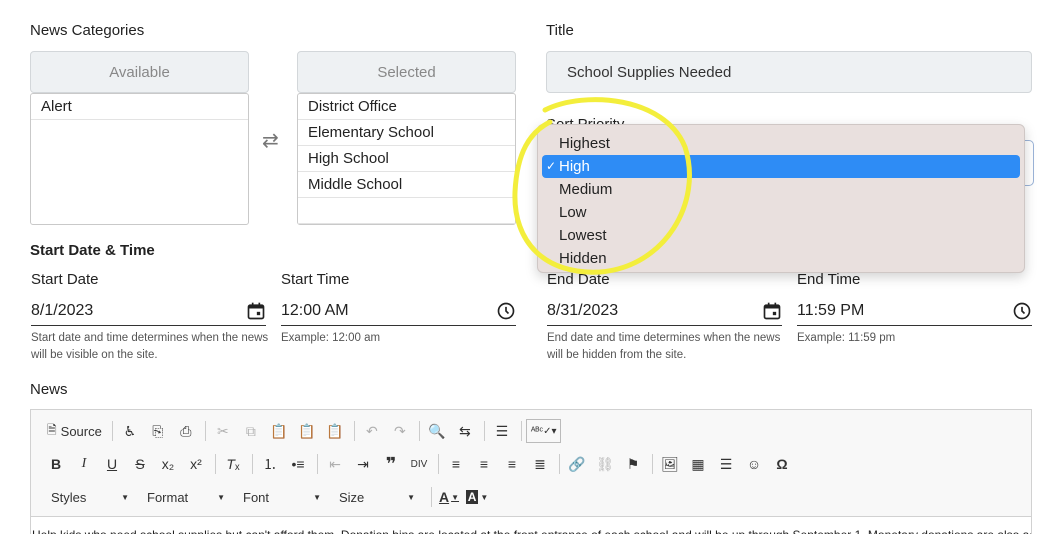  What do you see at coordinates (270, 464) in the screenshot?
I see `numbered-list-icon: ⒈` at bounding box center [270, 464].